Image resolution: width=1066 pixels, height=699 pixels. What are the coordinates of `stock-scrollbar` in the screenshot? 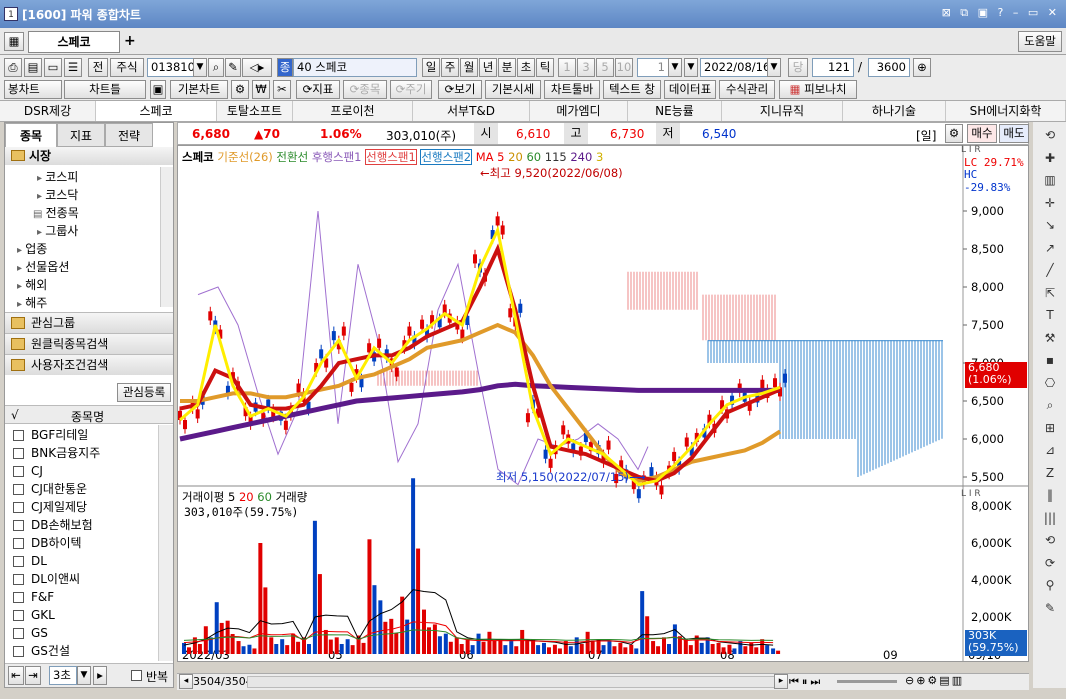 It's located at (165, 543).